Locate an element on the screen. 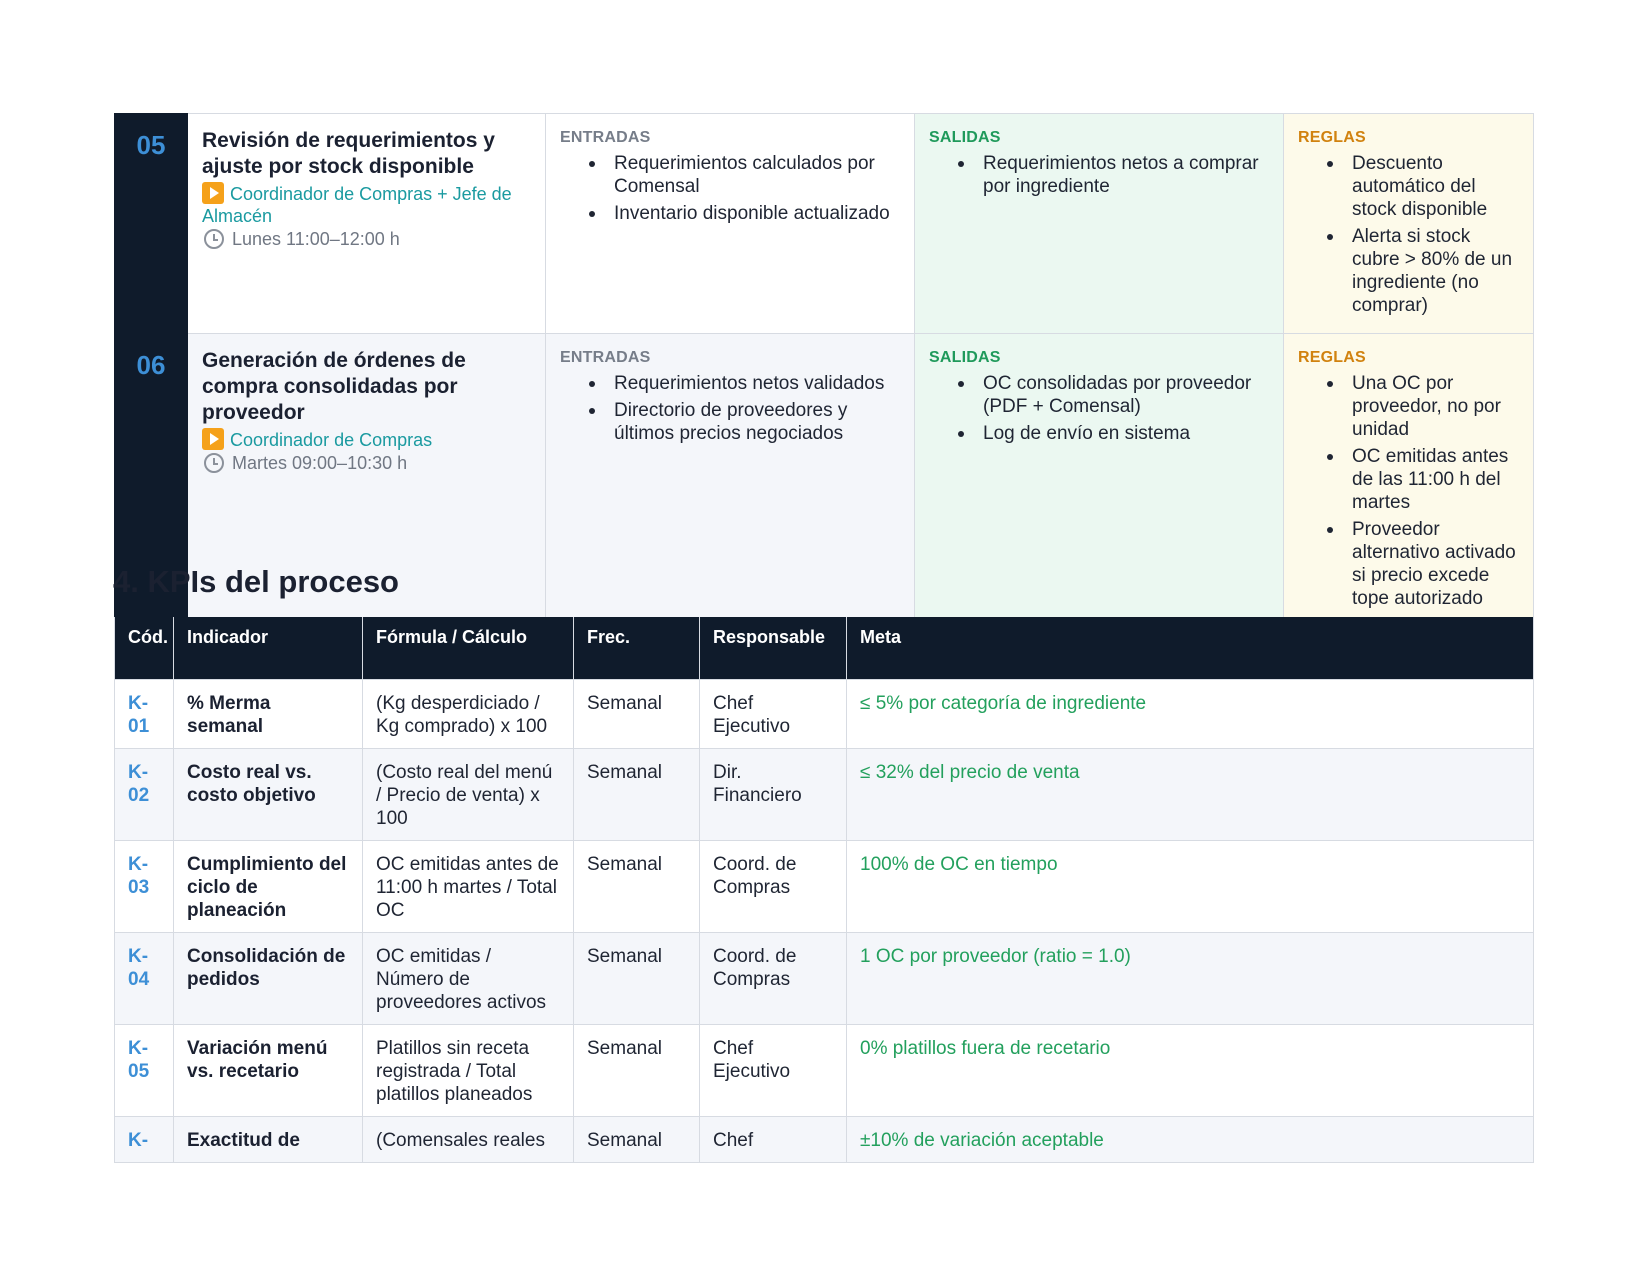 The width and height of the screenshot is (1650, 1275). step-time: Martes 09:00–10:30 h is located at coordinates (366, 463).